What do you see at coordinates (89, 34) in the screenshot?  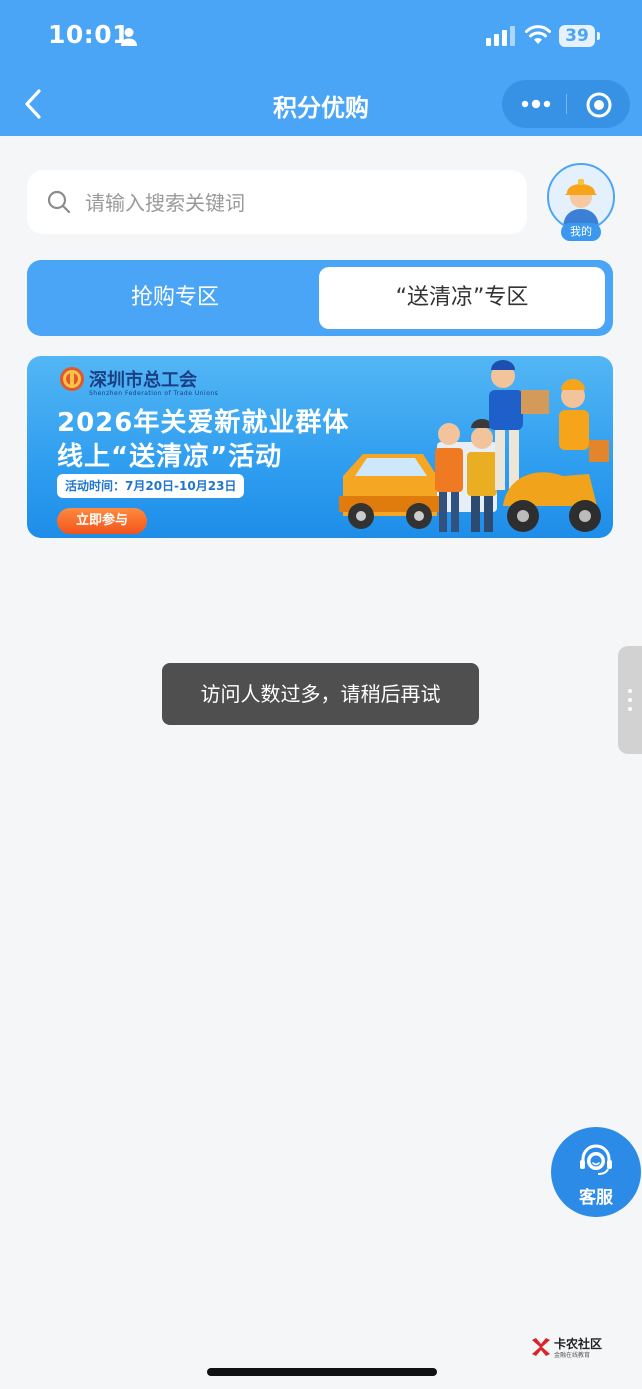 I see `status-time: 10:01` at bounding box center [89, 34].